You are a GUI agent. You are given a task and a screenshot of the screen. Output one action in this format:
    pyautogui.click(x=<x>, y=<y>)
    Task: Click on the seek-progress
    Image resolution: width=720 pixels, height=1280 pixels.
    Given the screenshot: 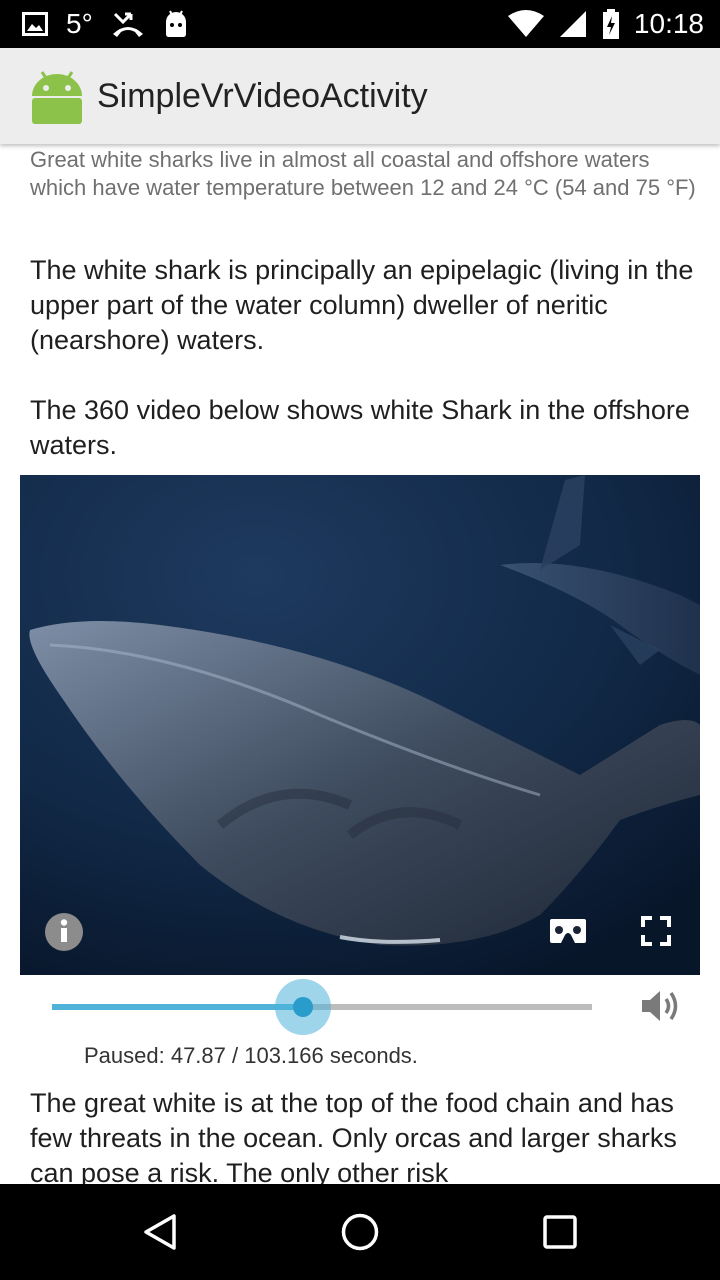 What is the action you would take?
    pyautogui.click(x=177, y=1007)
    